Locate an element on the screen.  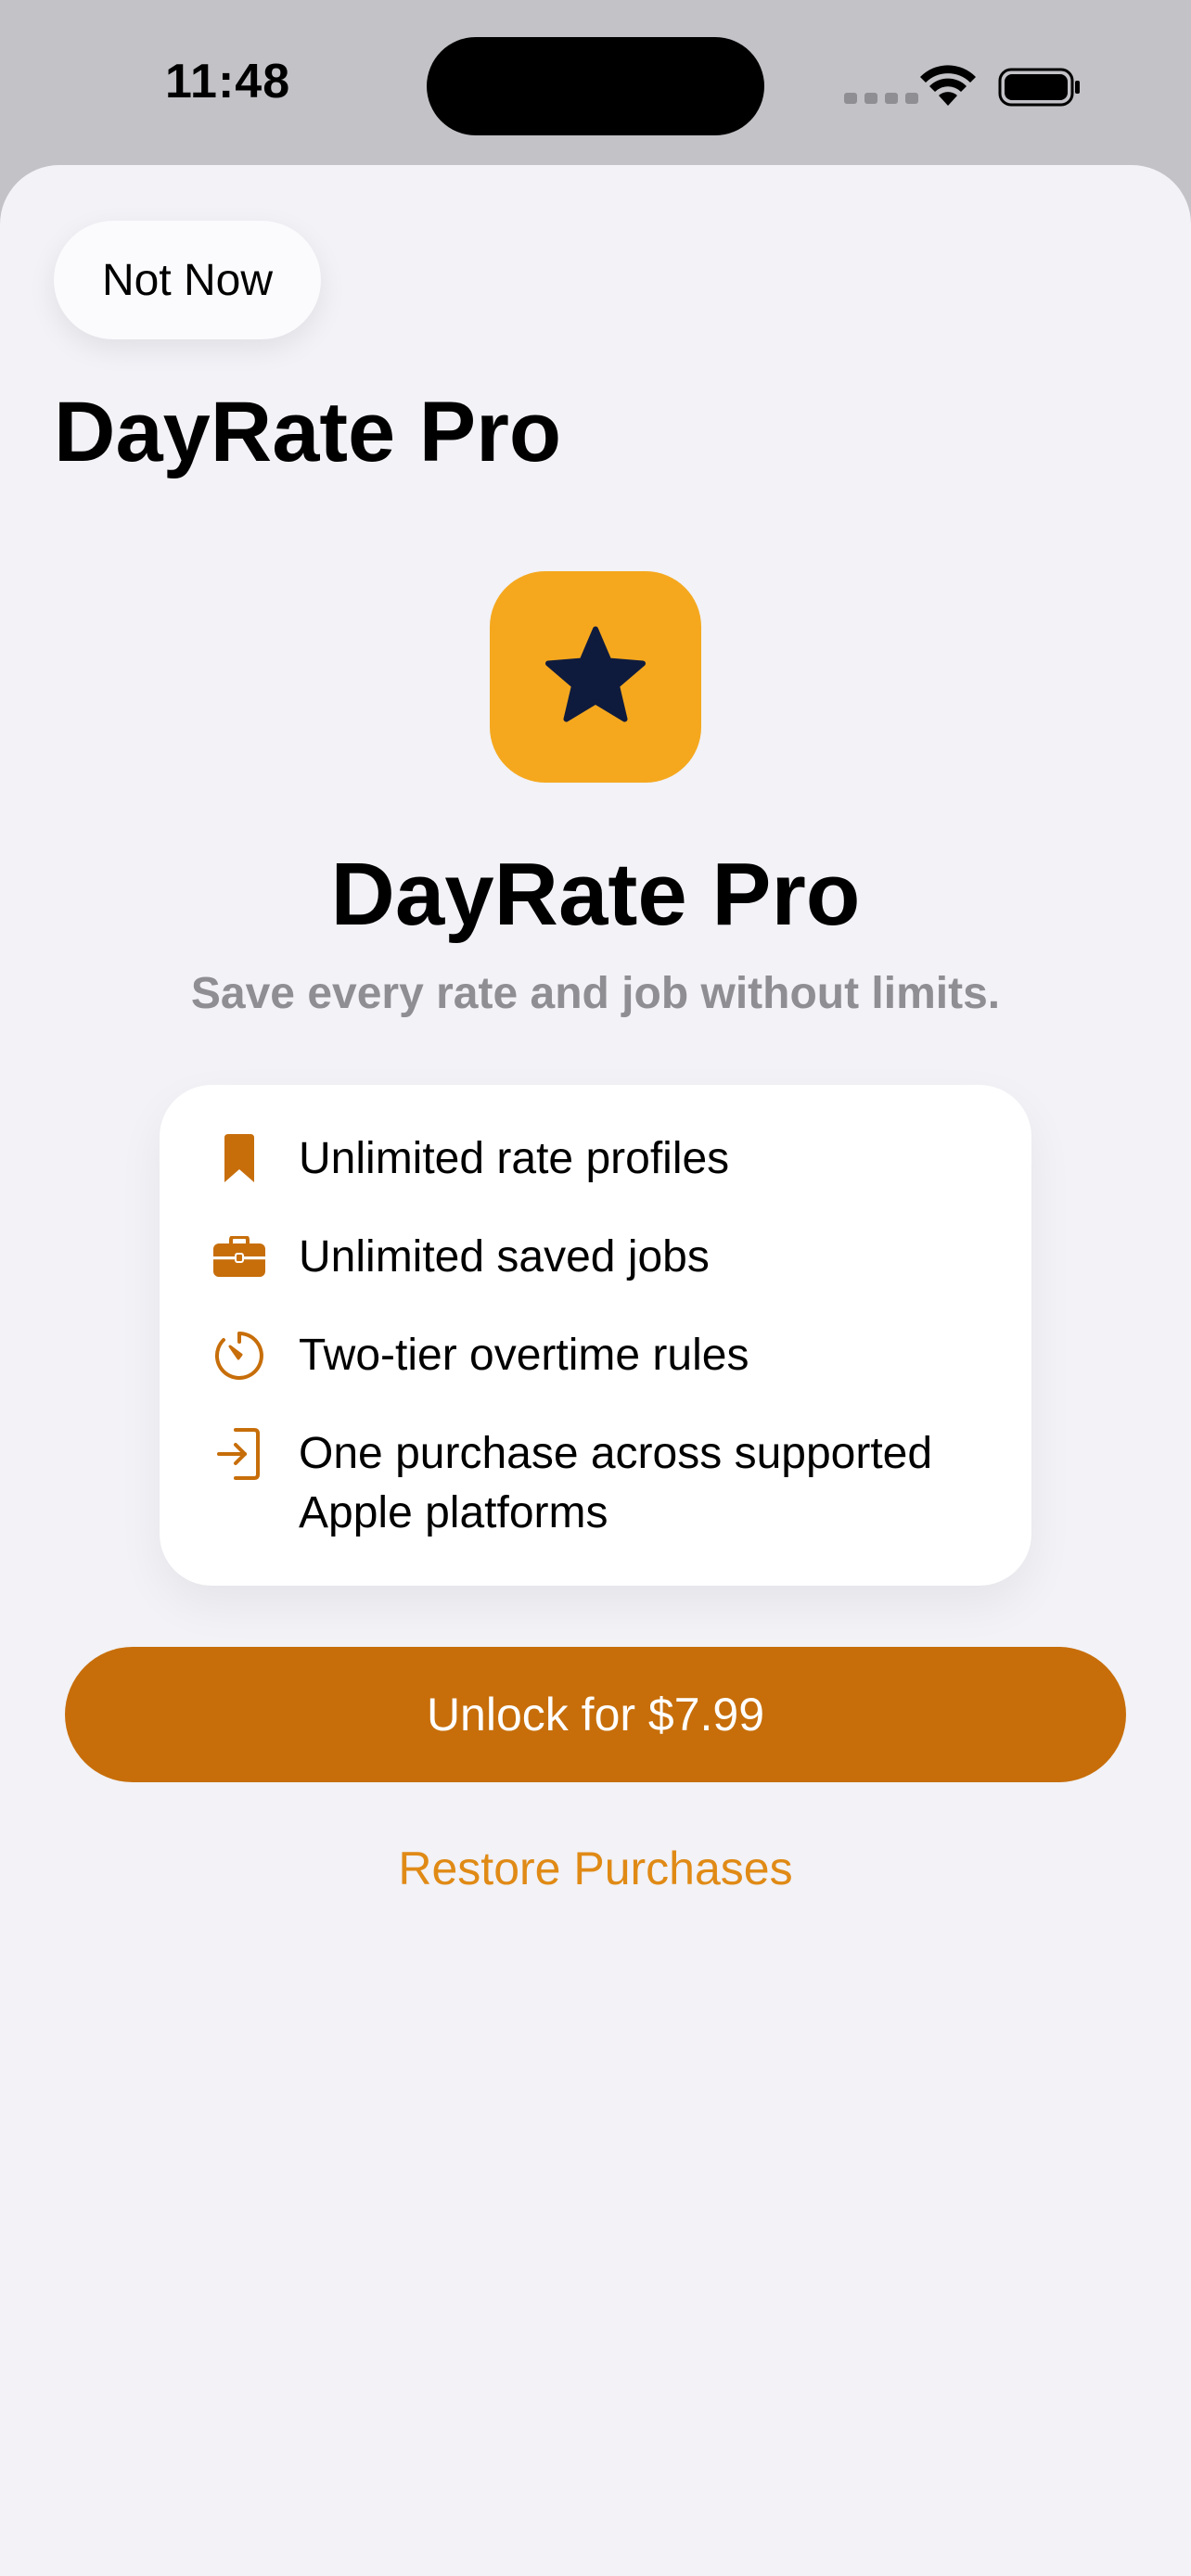
feature-label: Unlimited rate profiles is located at coordinates (514, 1158).